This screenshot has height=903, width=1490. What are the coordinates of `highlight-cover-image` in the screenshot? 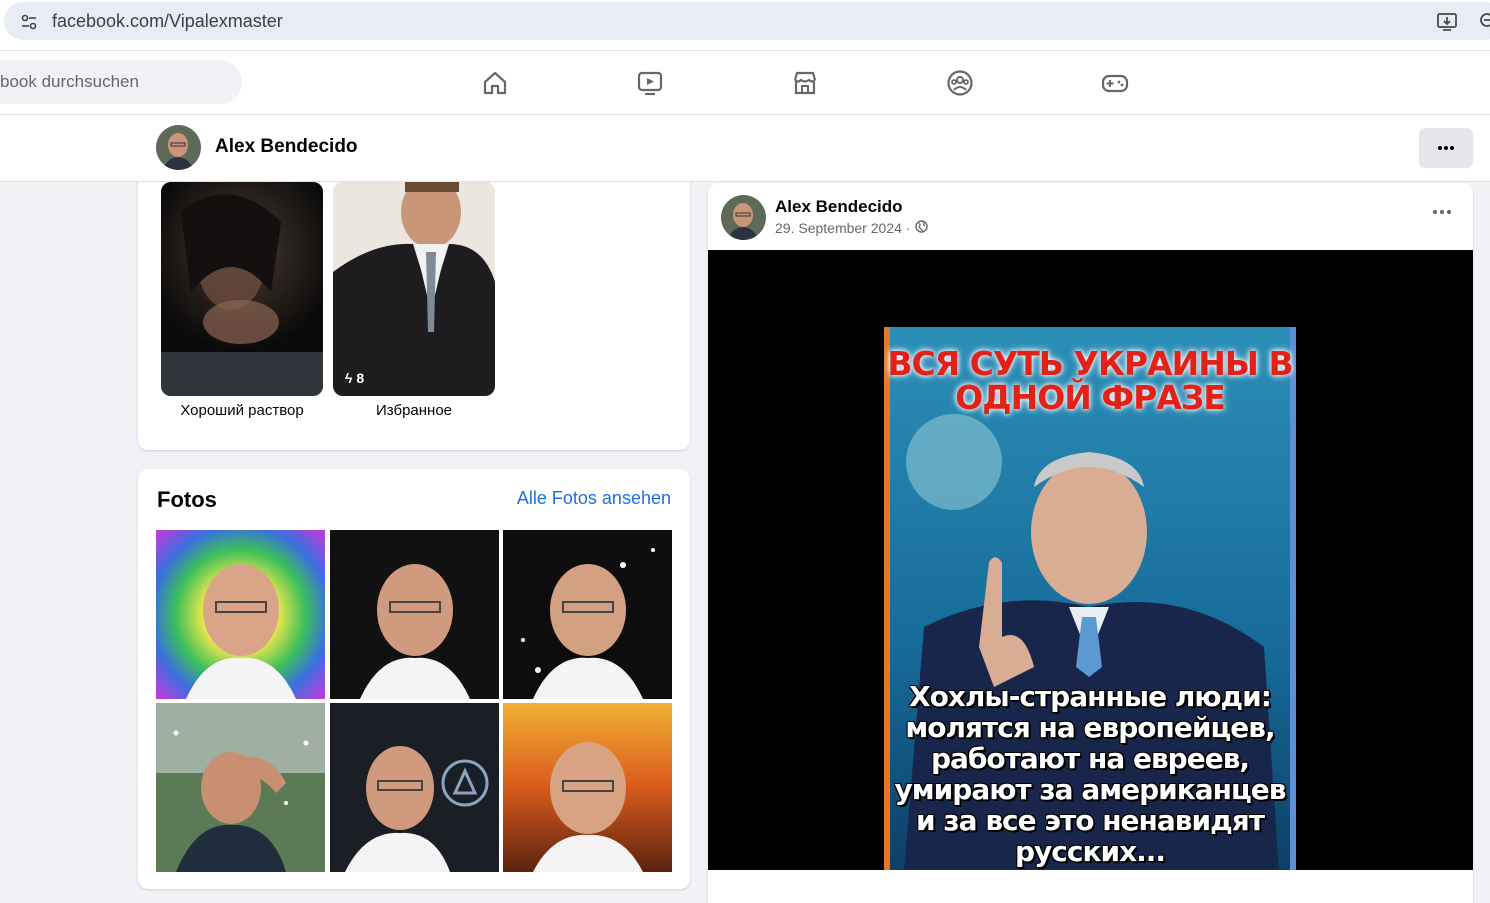 It's located at (242, 289).